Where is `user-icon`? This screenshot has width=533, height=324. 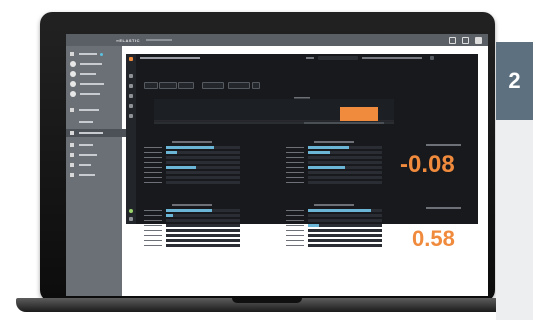
user-icon is located at coordinates (465, 40).